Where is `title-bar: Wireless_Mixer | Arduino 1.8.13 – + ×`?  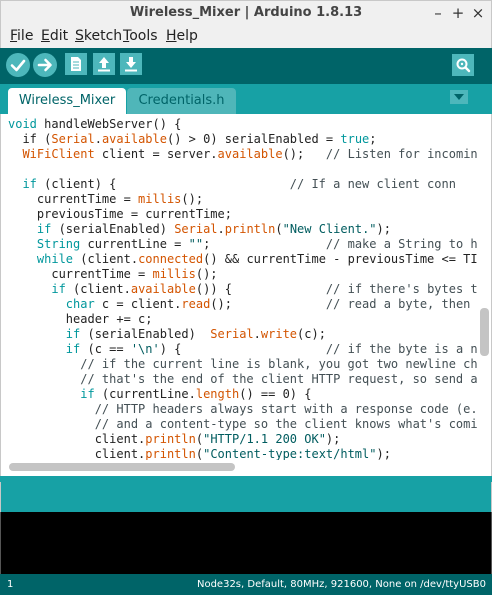 title-bar: Wireless_Mixer | Arduino 1.8.13 – + × is located at coordinates (246, 13).